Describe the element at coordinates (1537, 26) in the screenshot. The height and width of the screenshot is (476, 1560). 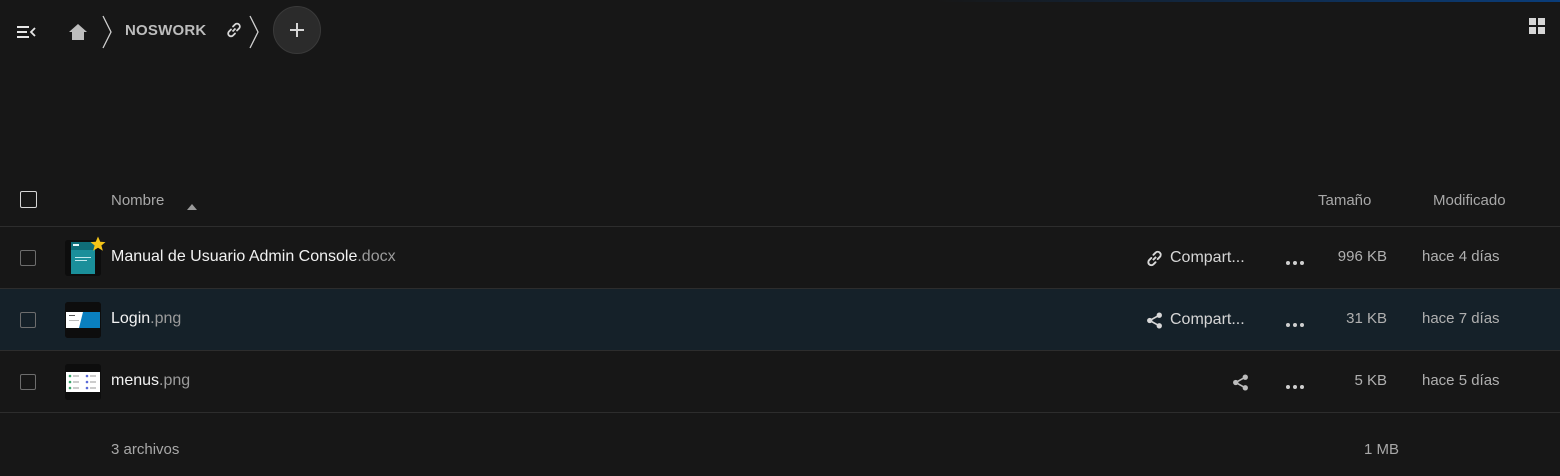
I see `grid-view-icon` at that location.